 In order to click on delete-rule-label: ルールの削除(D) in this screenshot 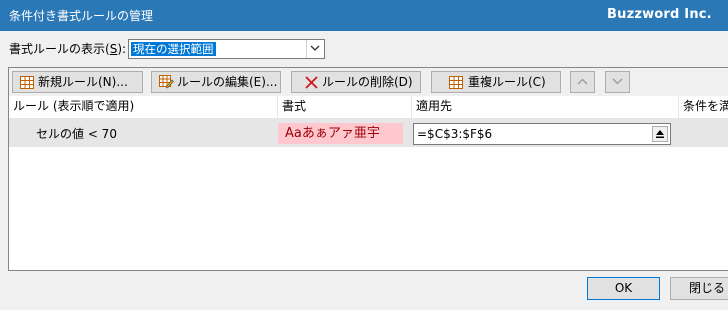, I will do `click(367, 82)`.